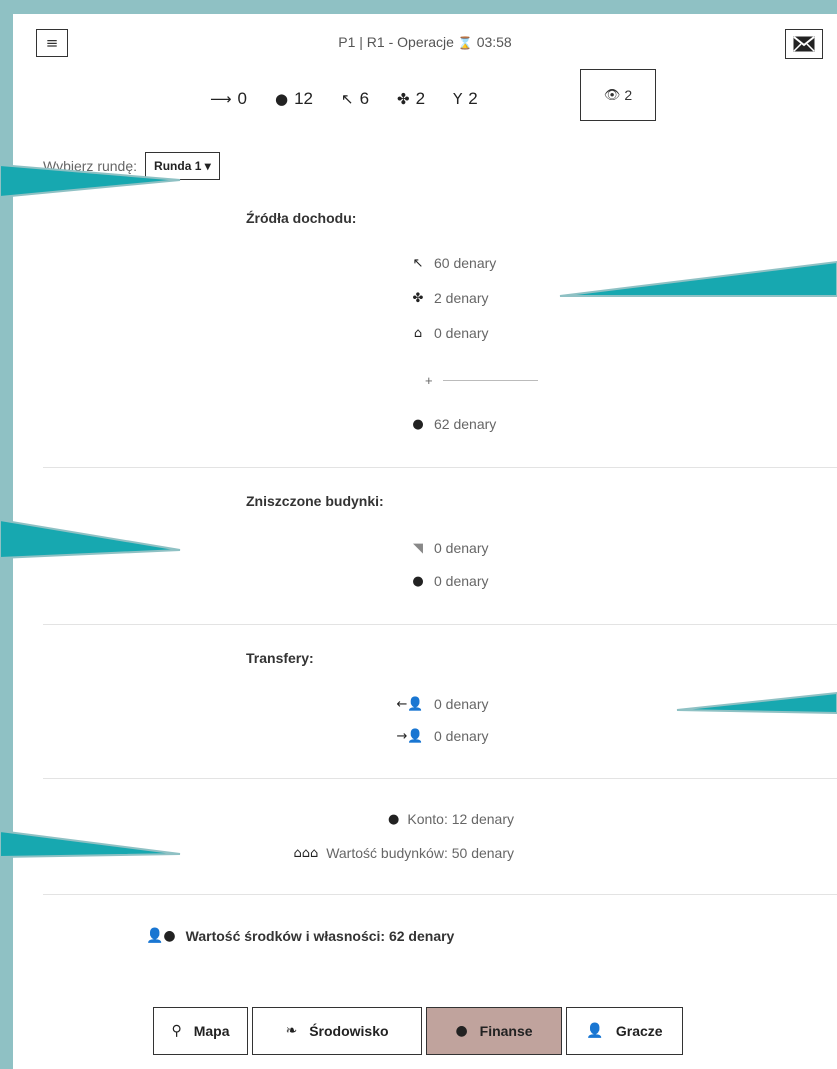  I want to click on destroyed-item: ● 0 denary, so click(448, 581).